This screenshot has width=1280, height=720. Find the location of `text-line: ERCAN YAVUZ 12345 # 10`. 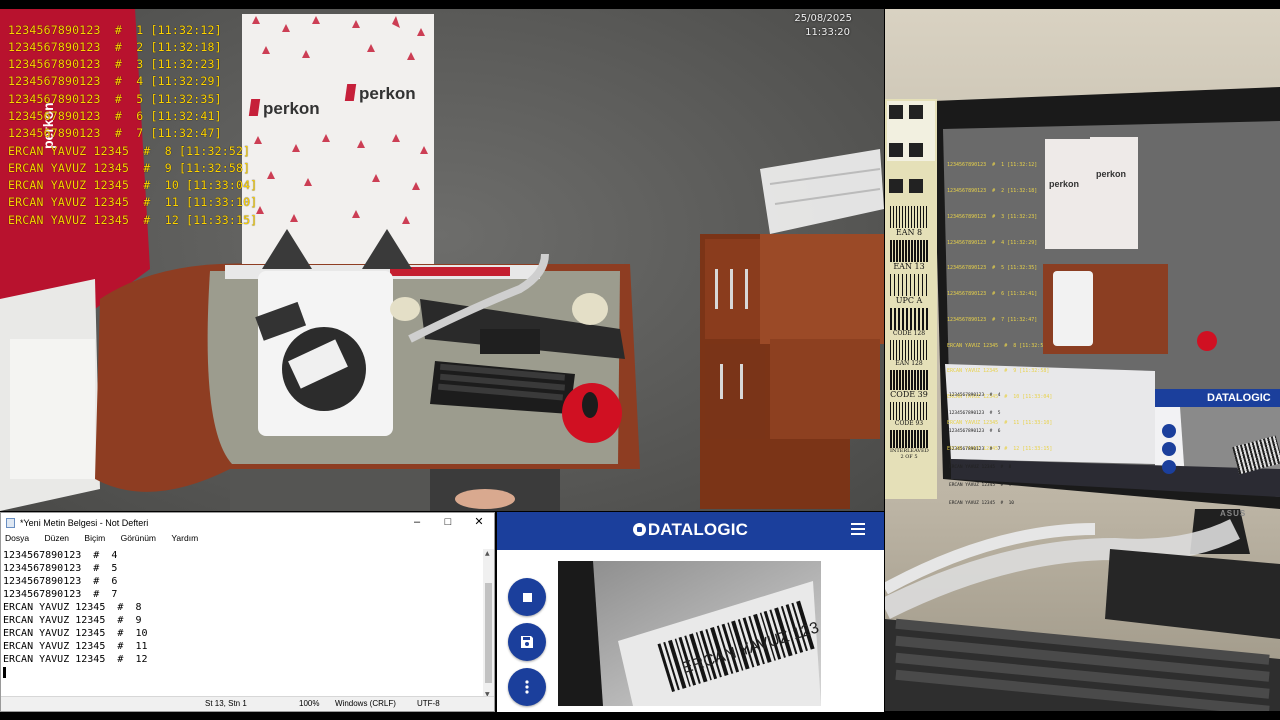

text-line: ERCAN YAVUZ 12345 # 10 is located at coordinates (75, 633).